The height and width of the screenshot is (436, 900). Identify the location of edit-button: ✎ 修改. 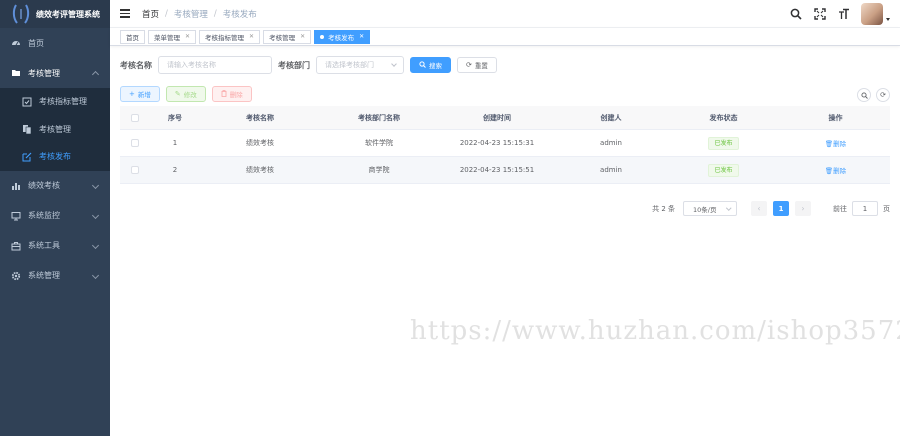
(185, 94).